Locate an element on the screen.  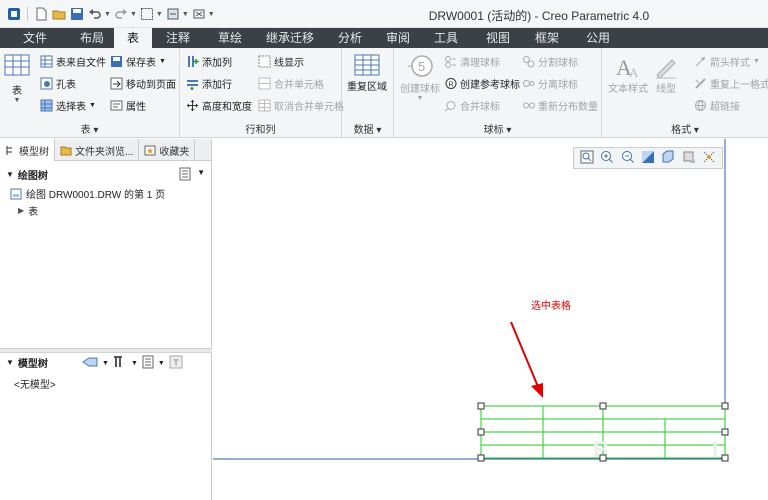
save-table-icon is located at coordinates (116, 61).